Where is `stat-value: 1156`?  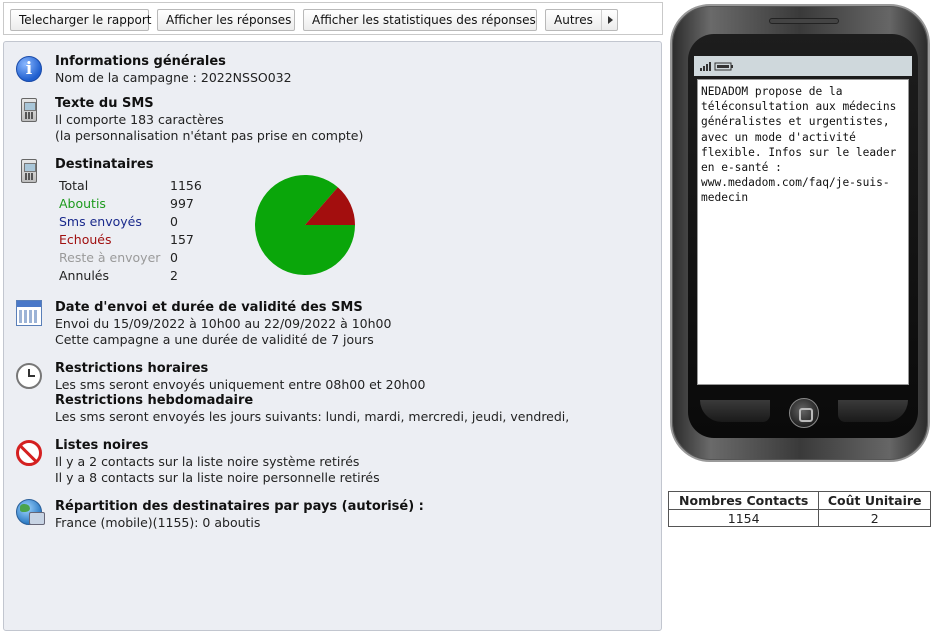 stat-value: 1156 is located at coordinates (186, 185).